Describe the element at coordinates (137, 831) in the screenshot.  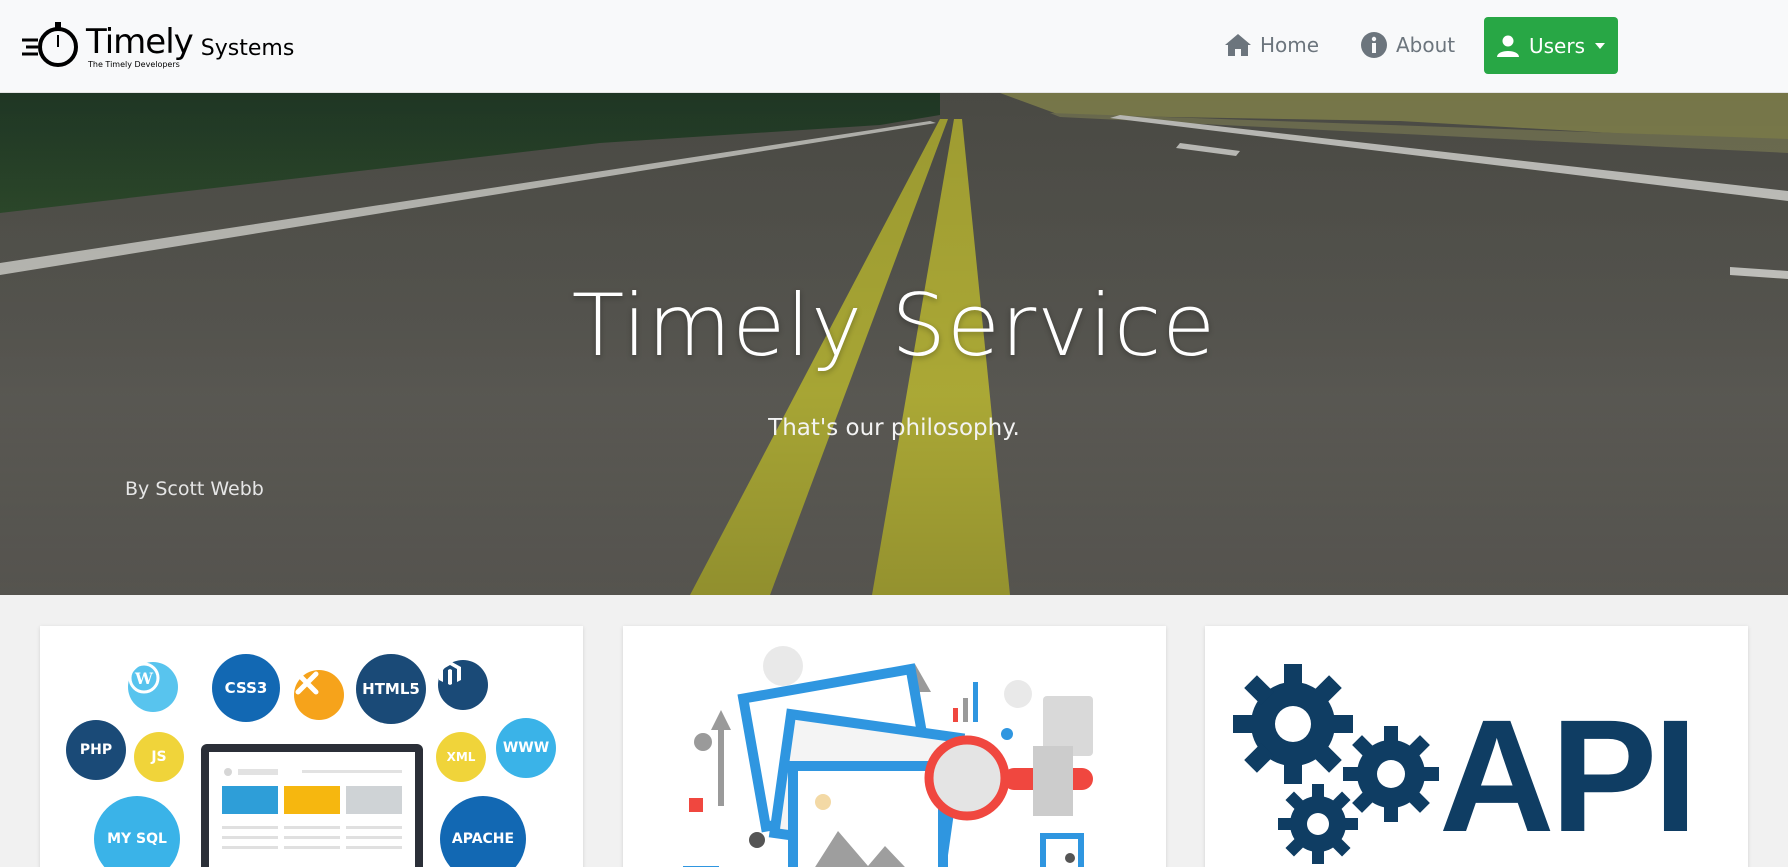
I see `mysql-badge: MY SQL` at that location.